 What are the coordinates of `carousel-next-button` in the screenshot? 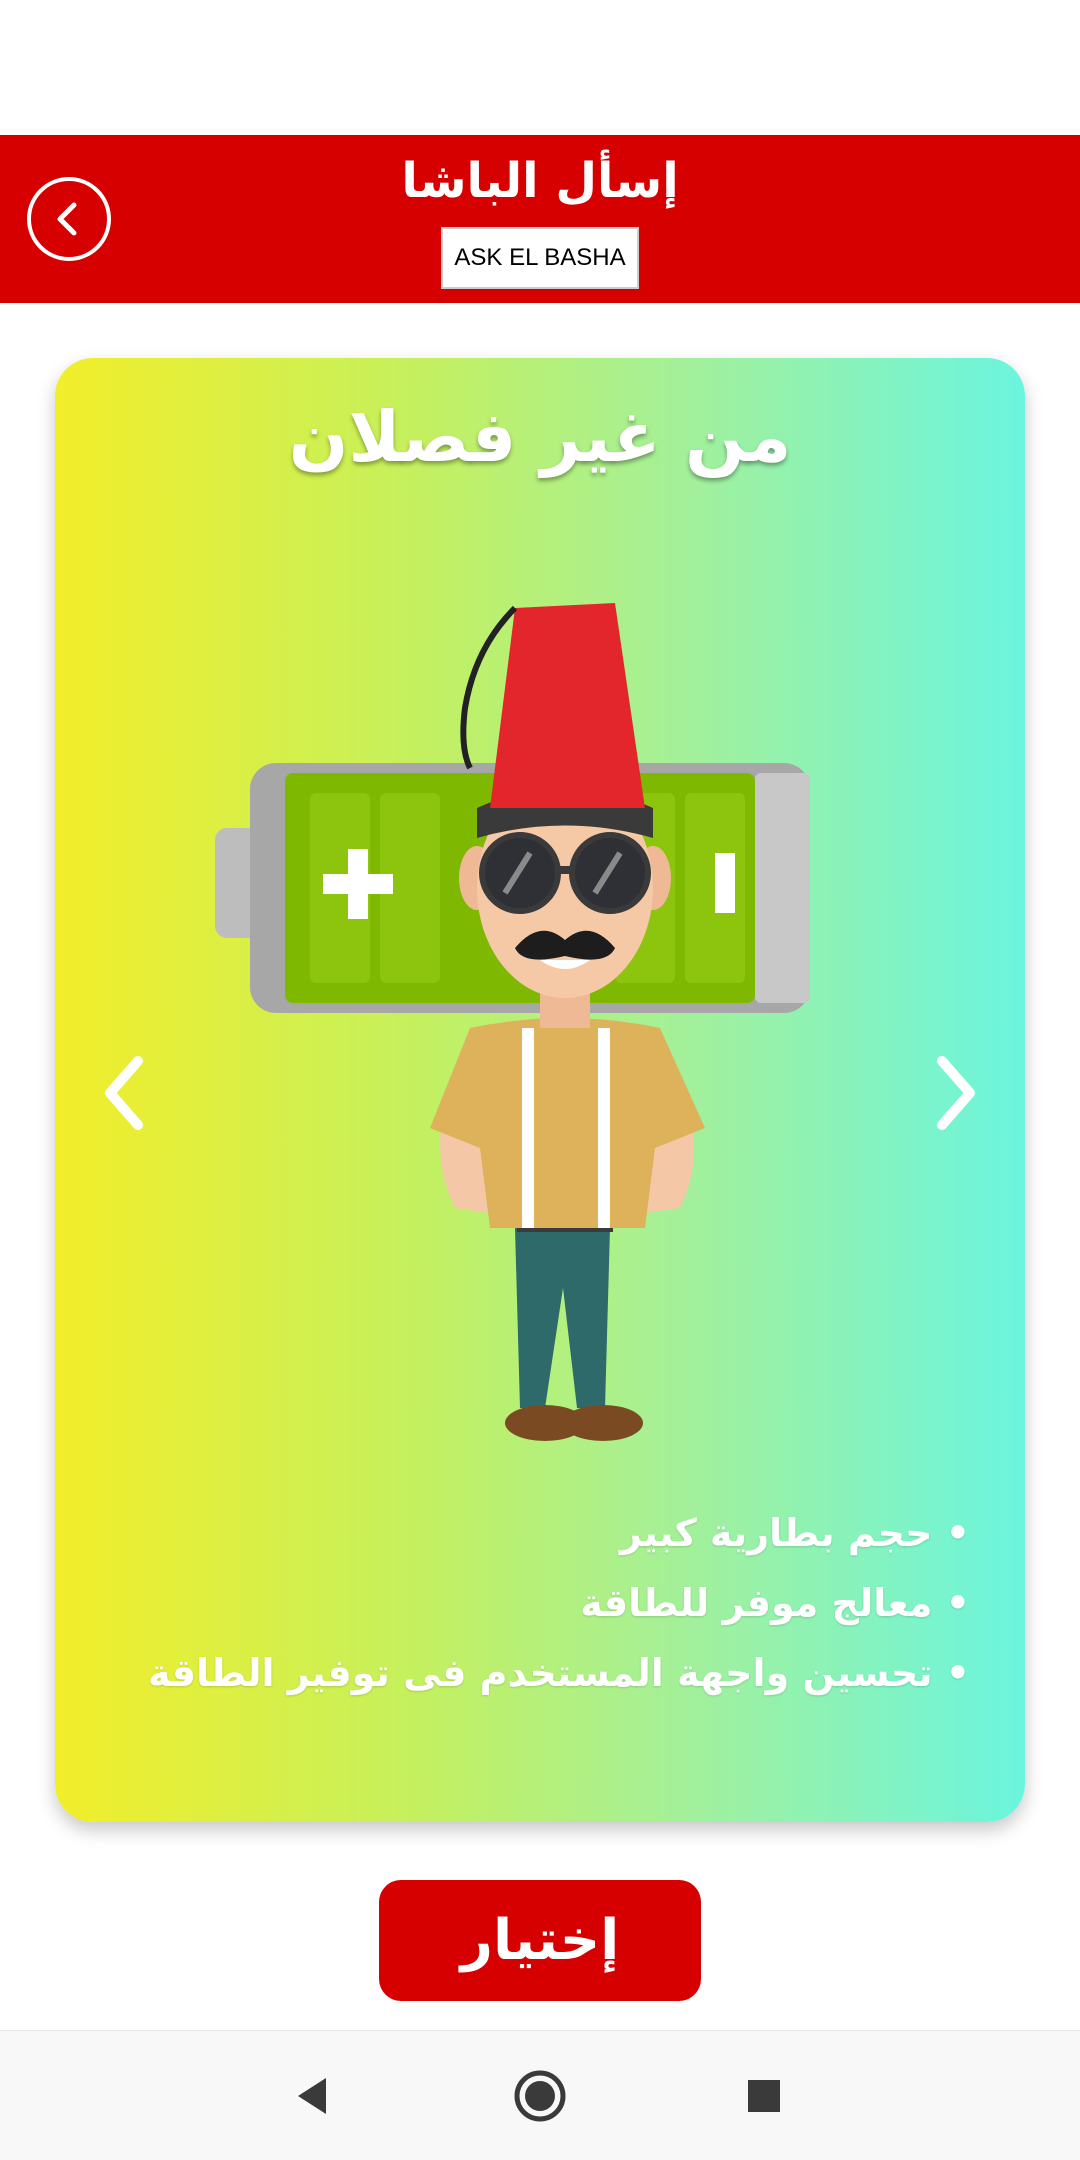 It's located at (955, 1093).